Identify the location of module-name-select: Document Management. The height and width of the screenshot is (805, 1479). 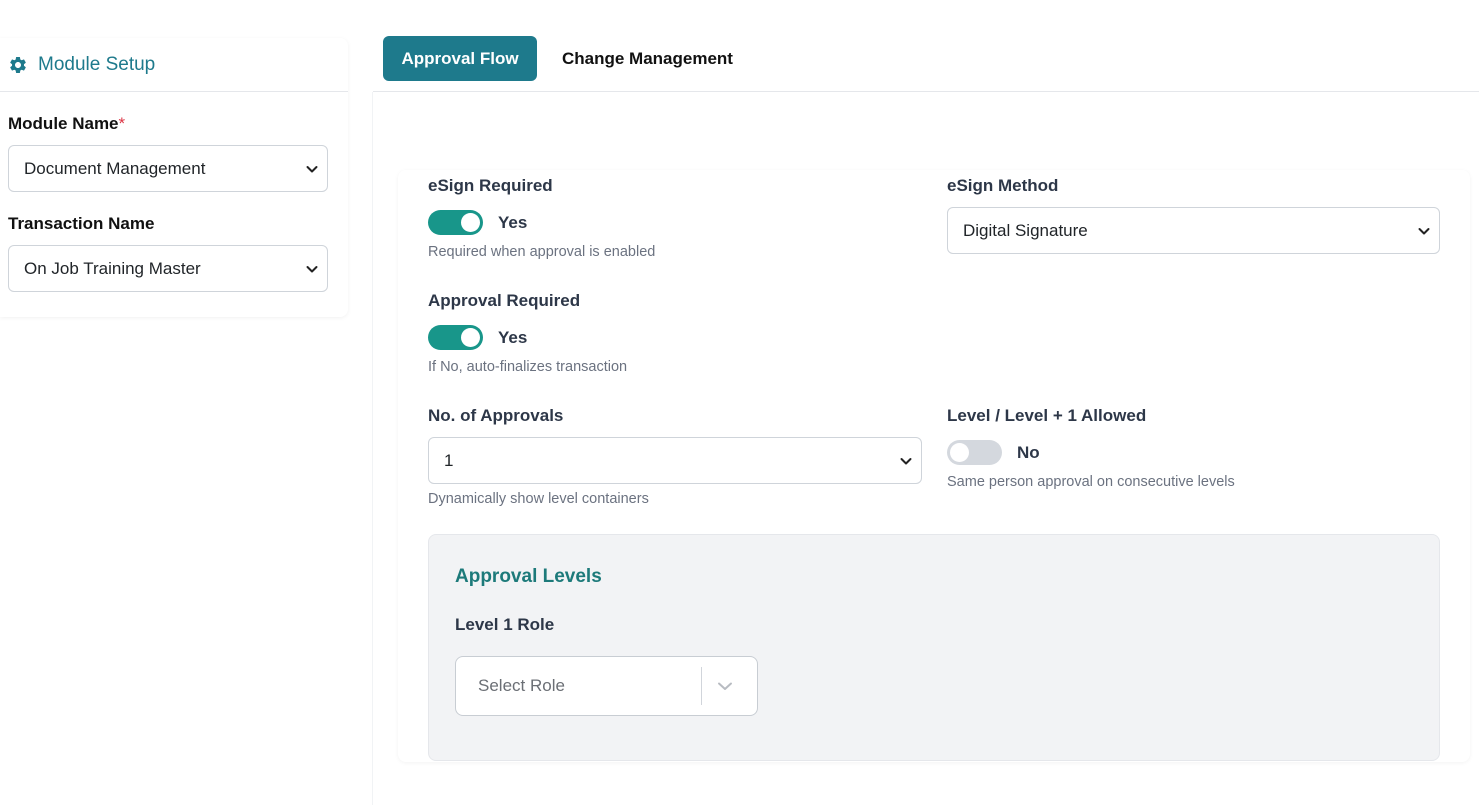
(168, 168).